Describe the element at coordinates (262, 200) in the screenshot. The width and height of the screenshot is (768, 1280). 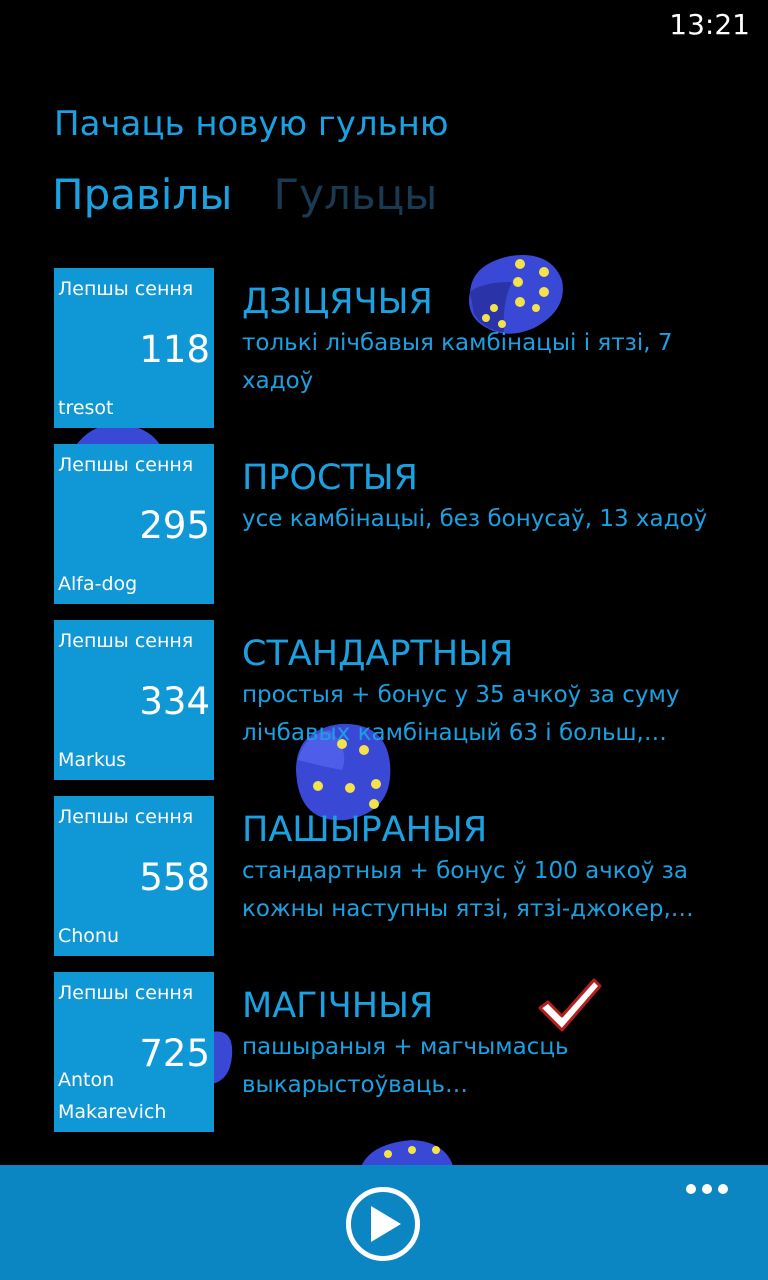
I see `pivot-headers: Правілы Гульцы` at that location.